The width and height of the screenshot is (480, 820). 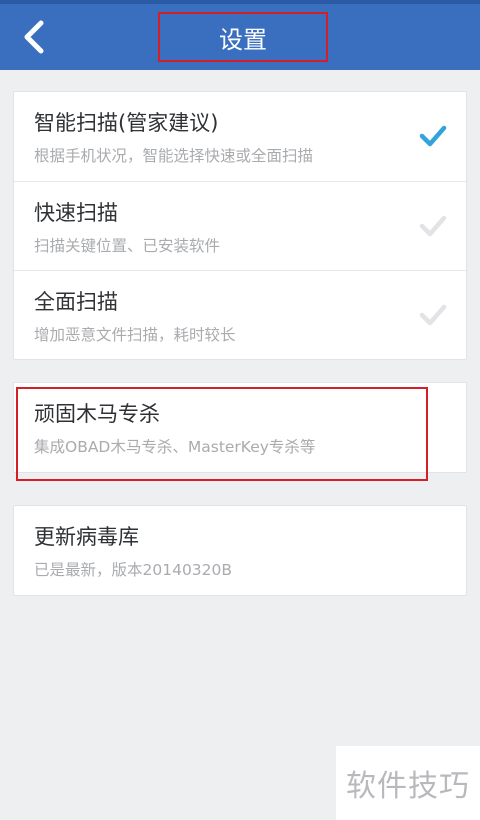 I want to click on trojan-kill-card: 顽固木马专杀 集成OBAD木马专杀、MasterKey专杀等, so click(x=240, y=427).